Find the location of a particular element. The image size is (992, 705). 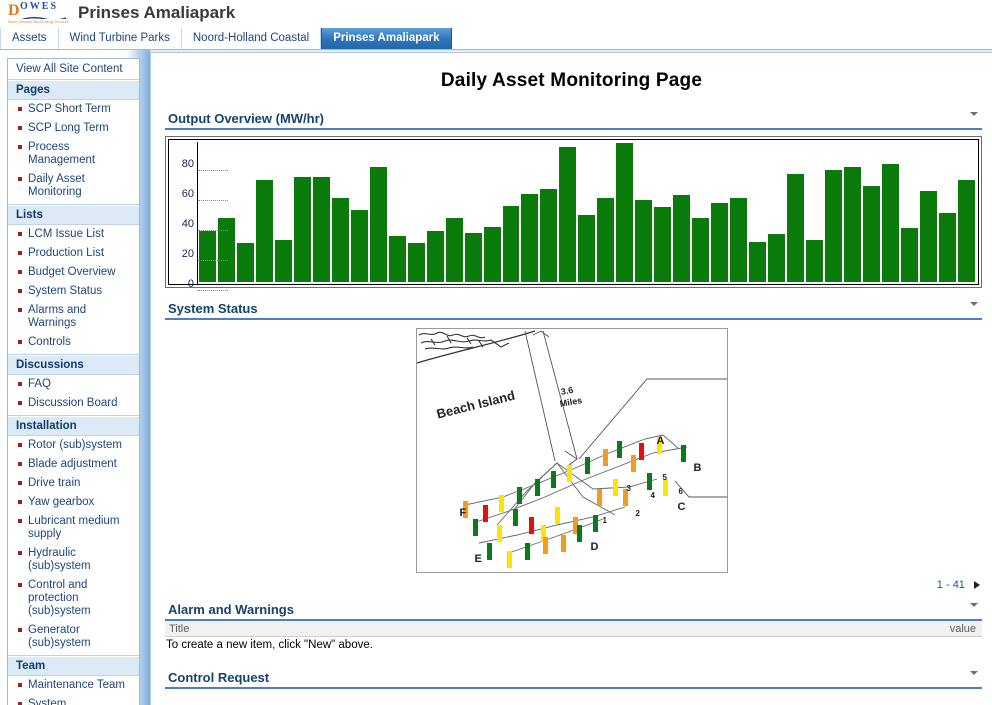

sidebar-item-control-and-protection-subsystem: Control and protection (sub)system is located at coordinates (73, 598).